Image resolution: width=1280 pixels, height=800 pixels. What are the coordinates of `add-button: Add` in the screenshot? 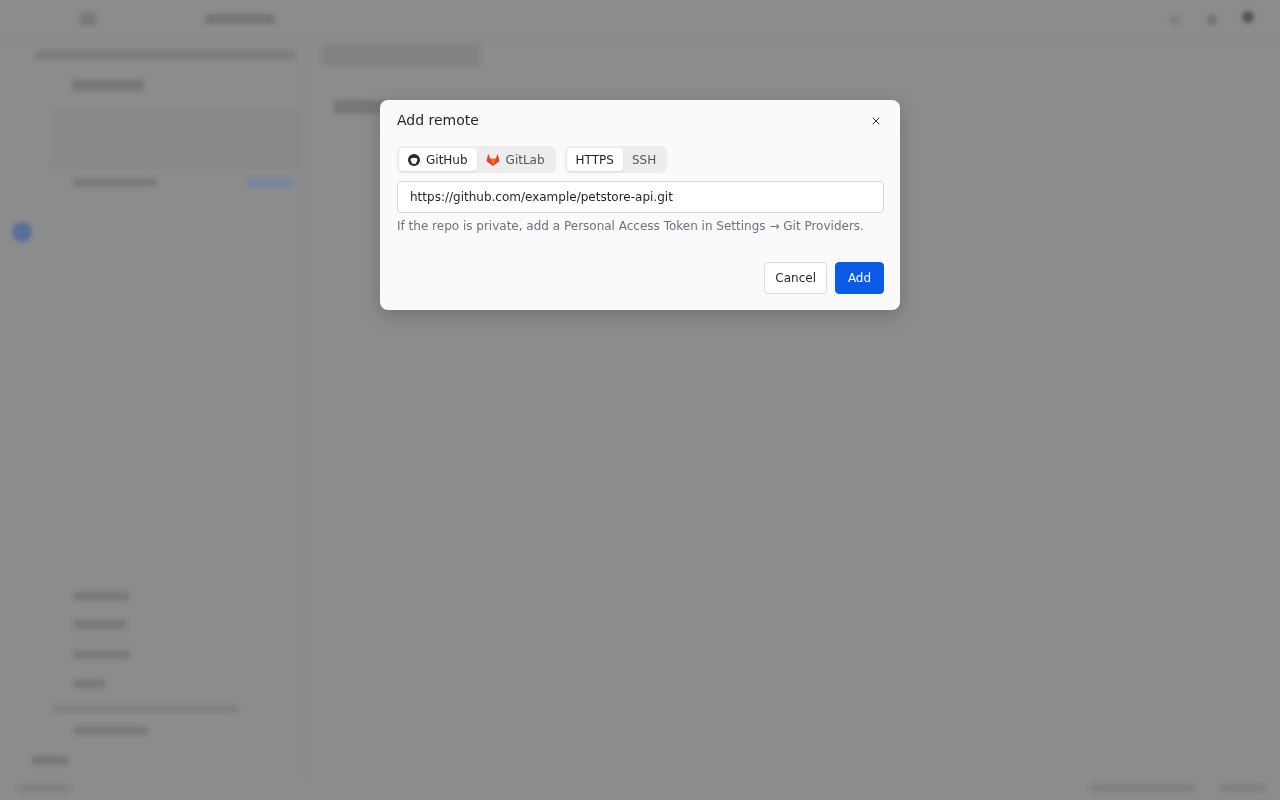 It's located at (859, 278).